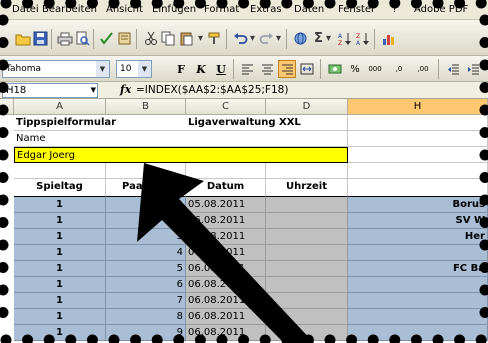 The height and width of the screenshot is (343, 488). Describe the element at coordinates (40, 38) in the screenshot. I see `save-disk-icon` at that location.